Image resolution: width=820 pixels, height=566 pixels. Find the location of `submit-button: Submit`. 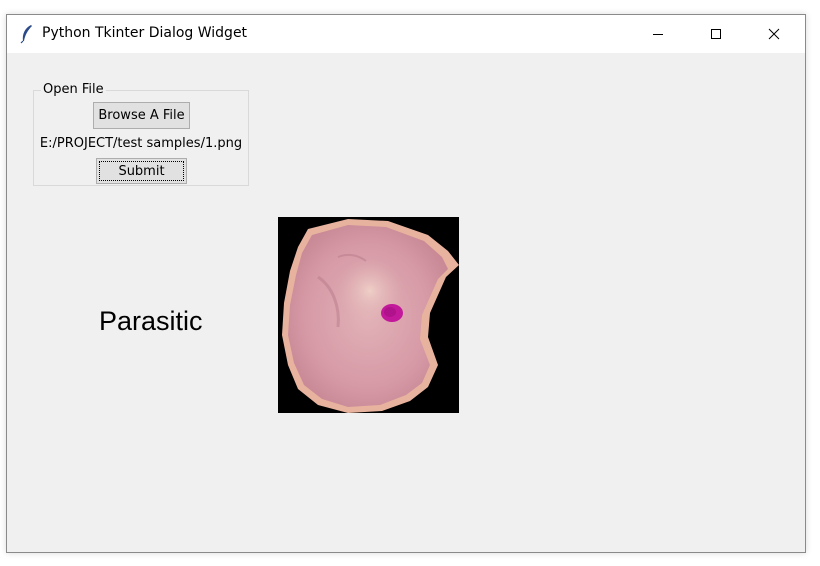

submit-button: Submit is located at coordinates (141, 171).